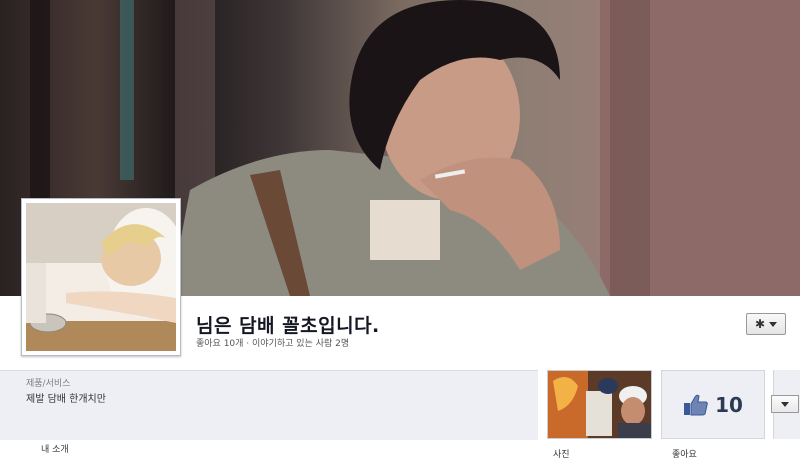 The width and height of the screenshot is (800, 474). I want to click on tab-about: 내 소개, so click(55, 448).